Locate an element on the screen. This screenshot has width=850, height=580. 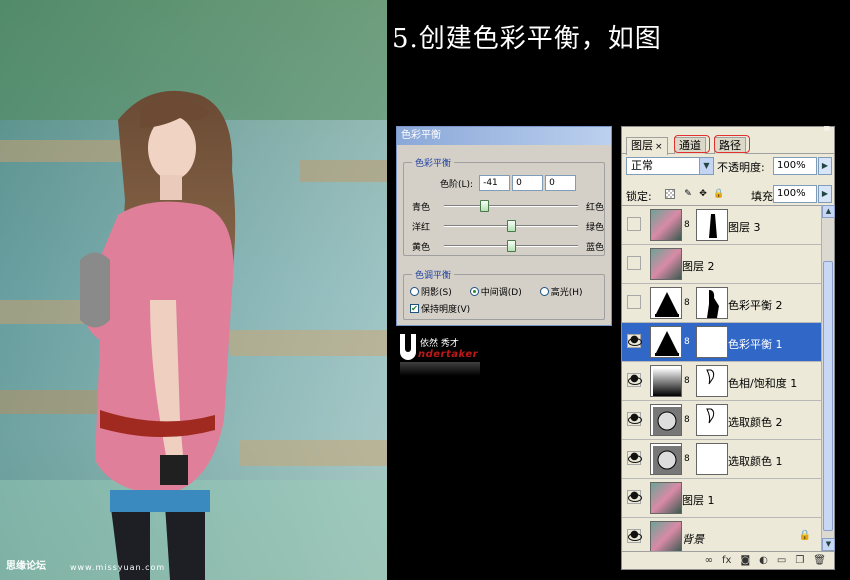
highlights-radio: 高光(H) is located at coordinates (561, 291).